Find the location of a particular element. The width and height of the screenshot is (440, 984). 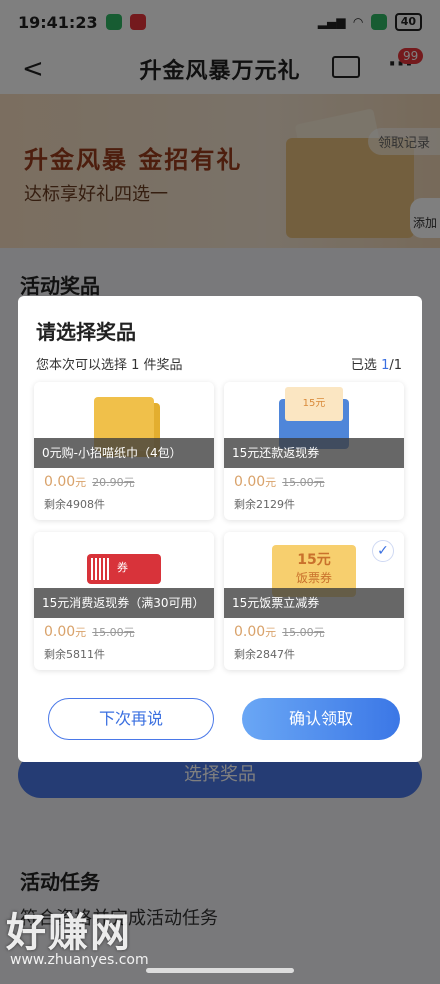

prize-remaining: 剩余5811件 is located at coordinates (74, 654).